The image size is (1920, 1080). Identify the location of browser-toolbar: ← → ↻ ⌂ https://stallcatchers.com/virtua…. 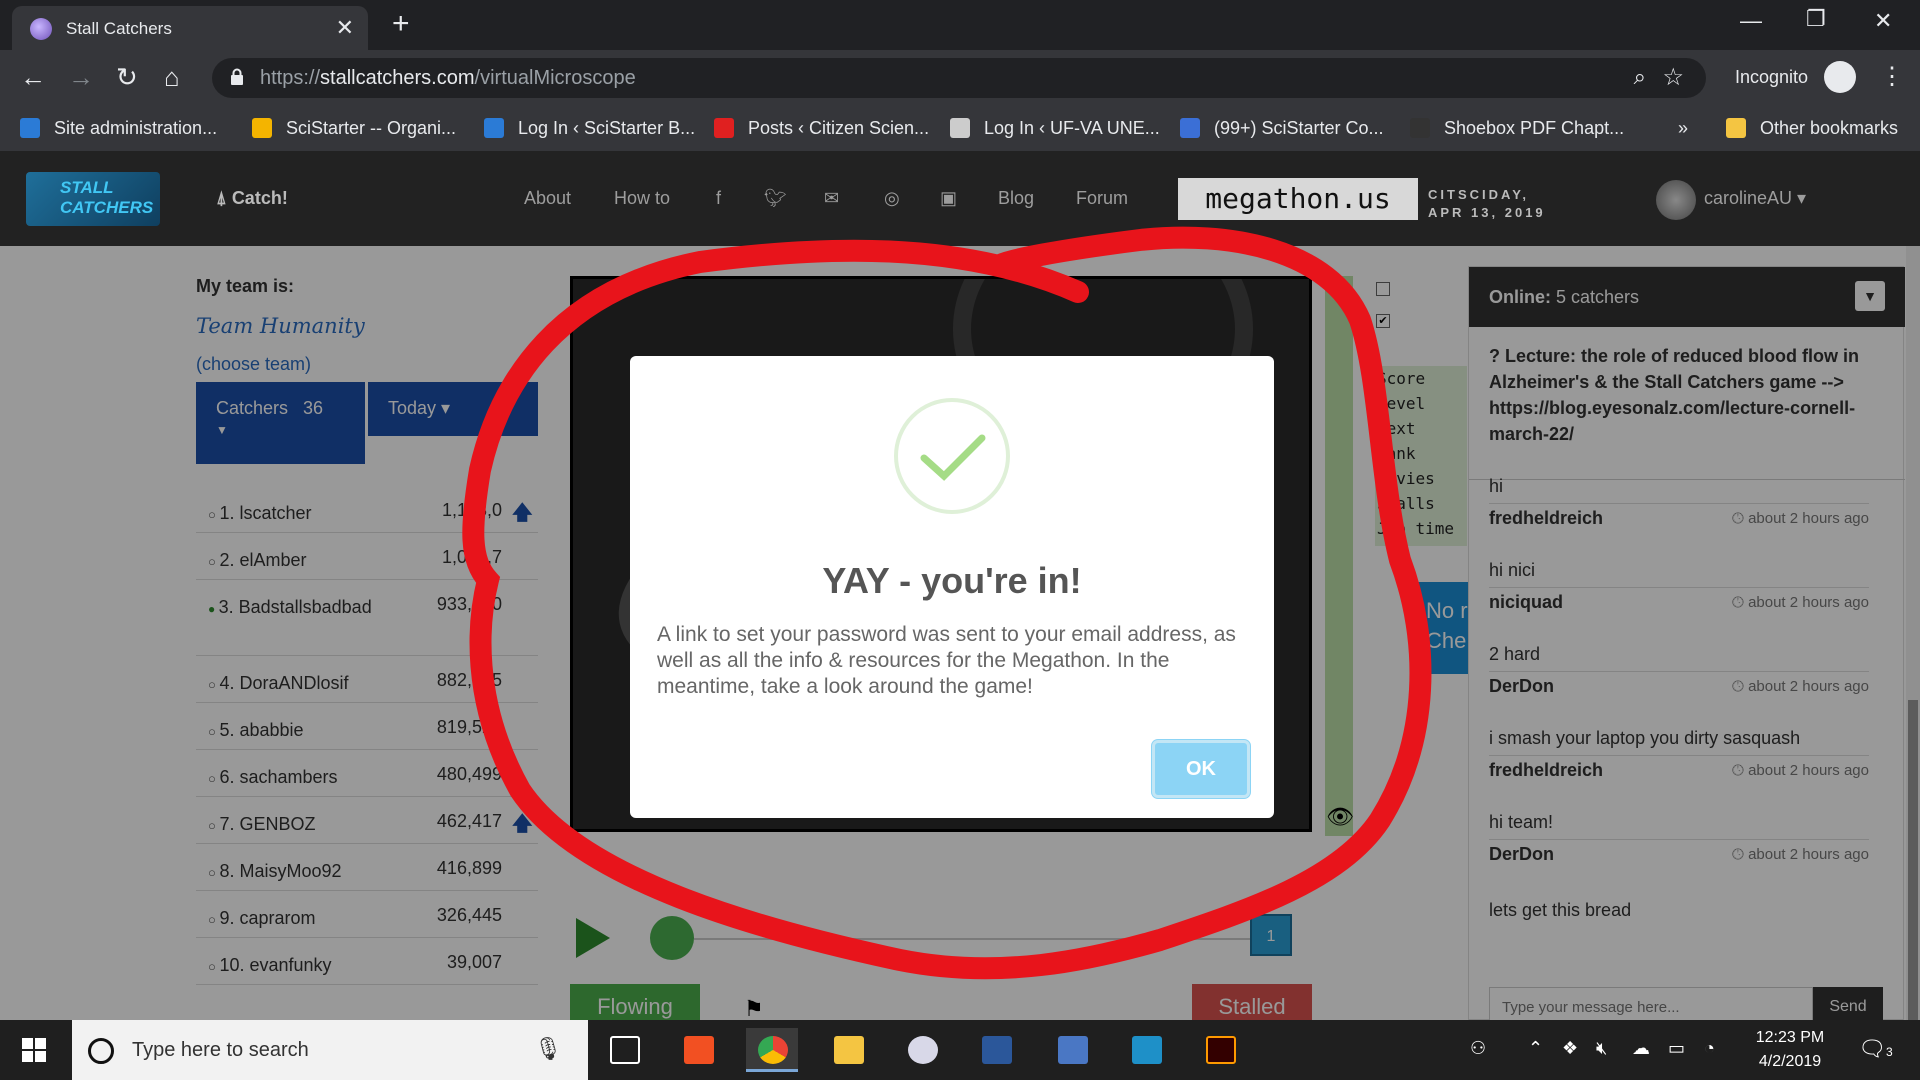
(960, 78).